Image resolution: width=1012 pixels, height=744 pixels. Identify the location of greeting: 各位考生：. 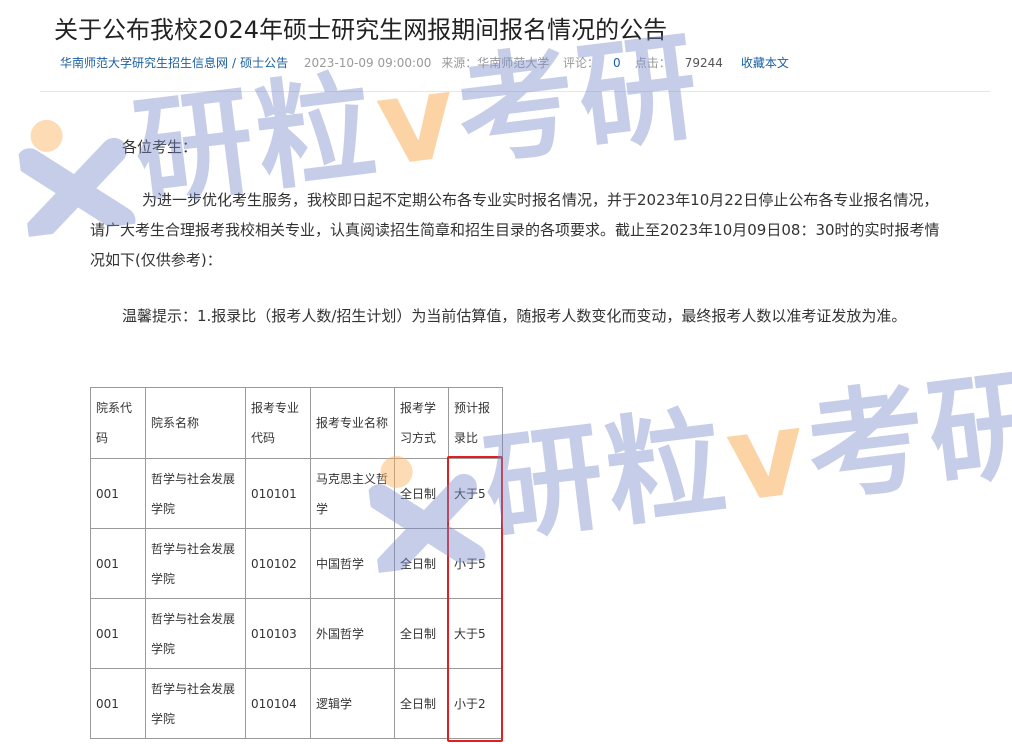
(160, 147).